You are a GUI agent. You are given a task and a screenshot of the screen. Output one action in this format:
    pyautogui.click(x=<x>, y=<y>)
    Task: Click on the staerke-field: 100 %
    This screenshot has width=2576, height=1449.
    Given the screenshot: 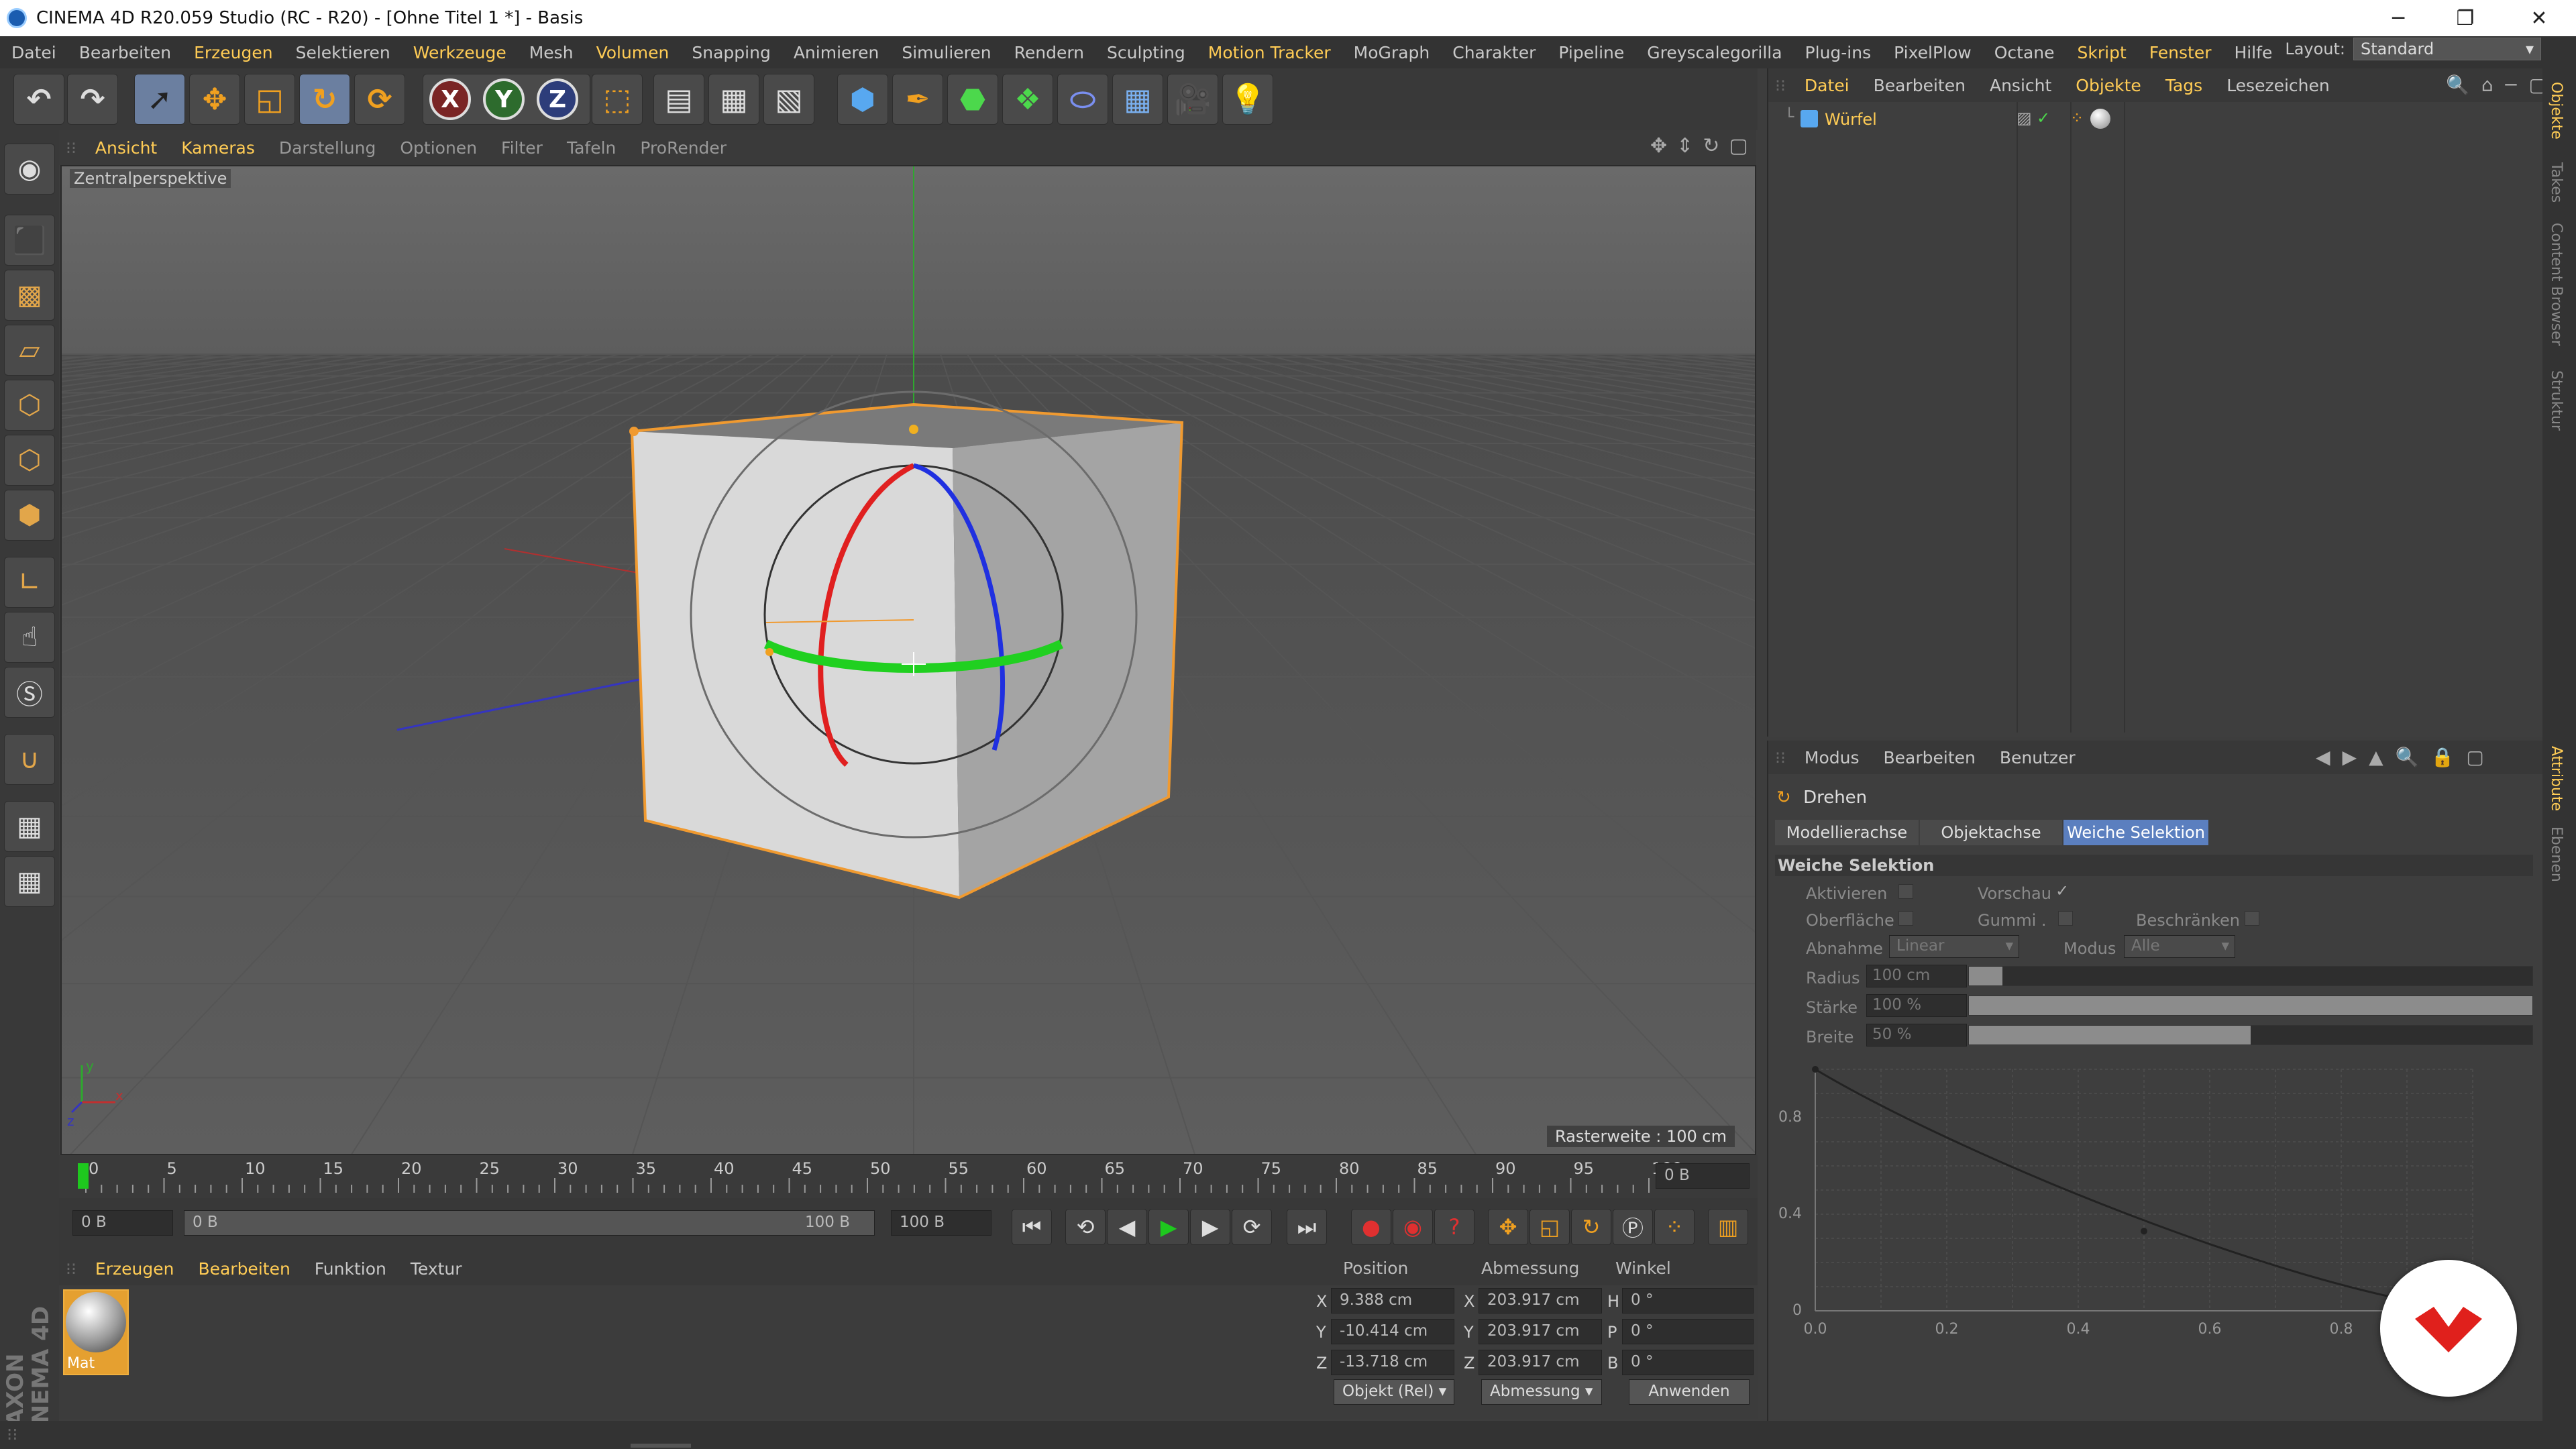 What is the action you would take?
    pyautogui.click(x=1916, y=1005)
    